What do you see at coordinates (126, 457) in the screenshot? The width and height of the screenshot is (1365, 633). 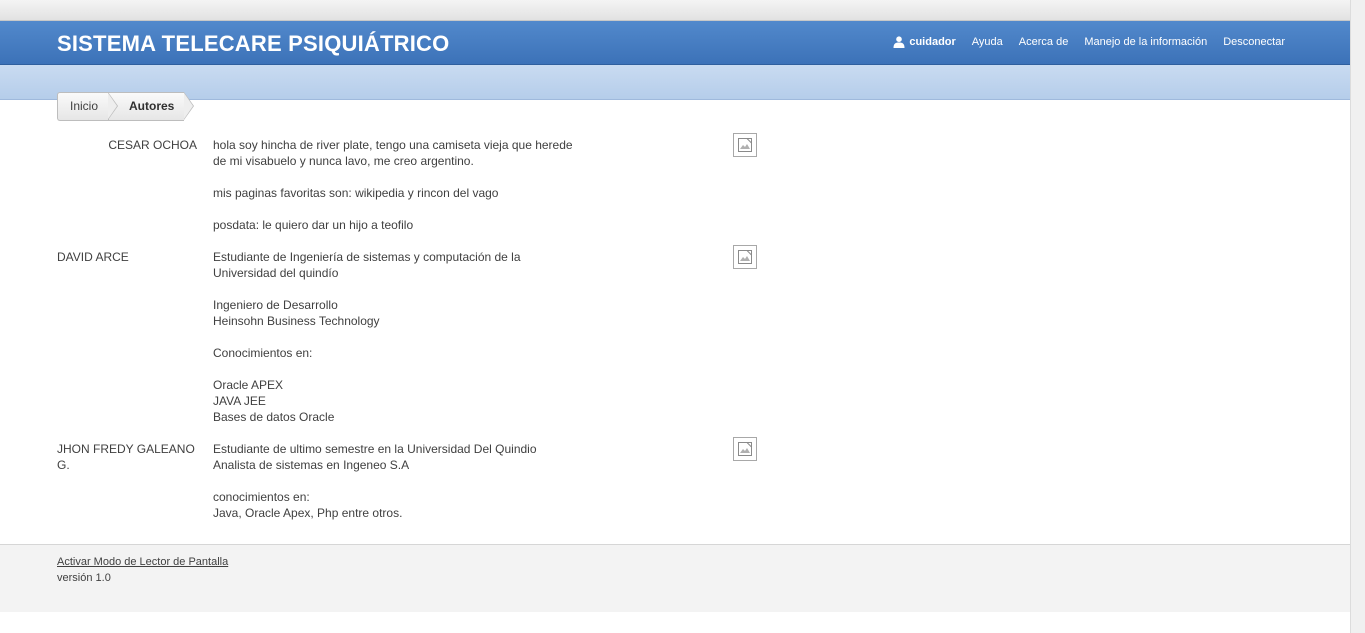 I see `author-name: JHON FREDY GALEANO G.` at bounding box center [126, 457].